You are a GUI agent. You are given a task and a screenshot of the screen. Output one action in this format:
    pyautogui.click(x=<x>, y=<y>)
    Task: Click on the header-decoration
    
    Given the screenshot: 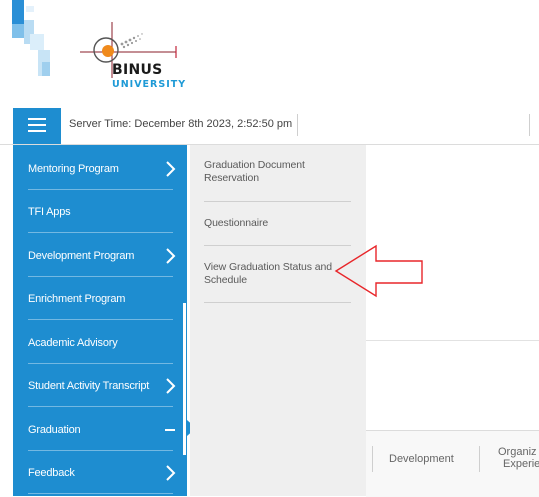 What is the action you would take?
    pyautogui.click(x=31, y=38)
    